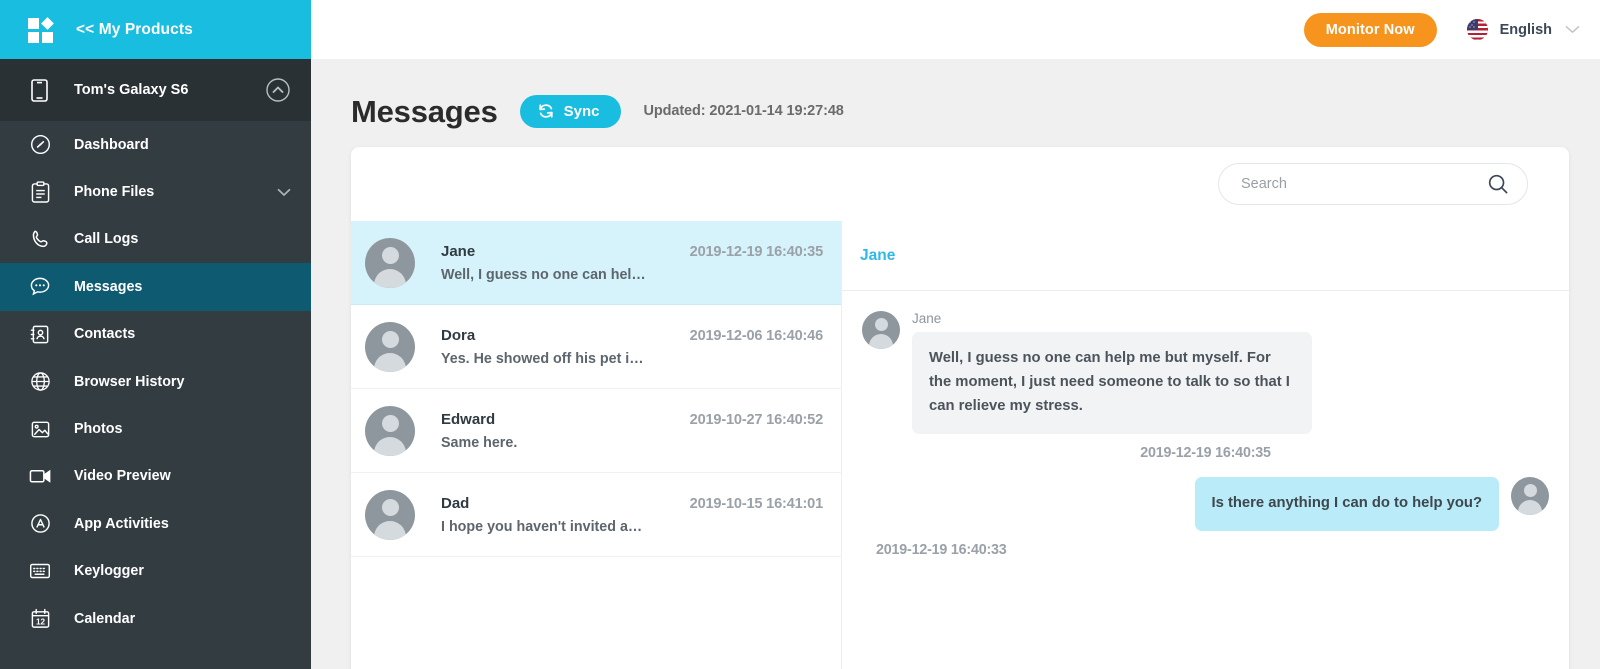 This screenshot has height=669, width=1600. Describe the element at coordinates (109, 571) in the screenshot. I see `sidebar-item-label: Keylogger` at that location.